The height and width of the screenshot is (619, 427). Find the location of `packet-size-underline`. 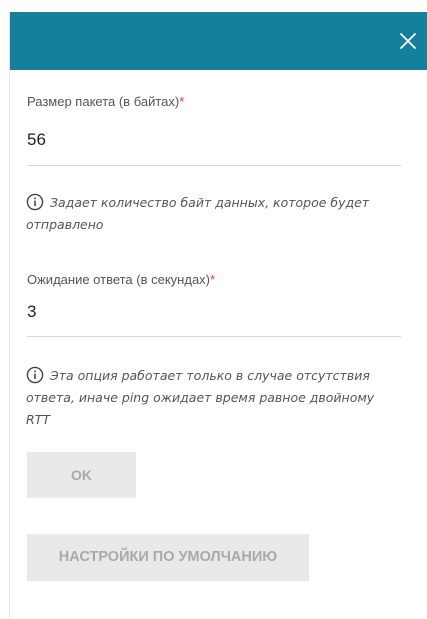

packet-size-underline is located at coordinates (214, 165).